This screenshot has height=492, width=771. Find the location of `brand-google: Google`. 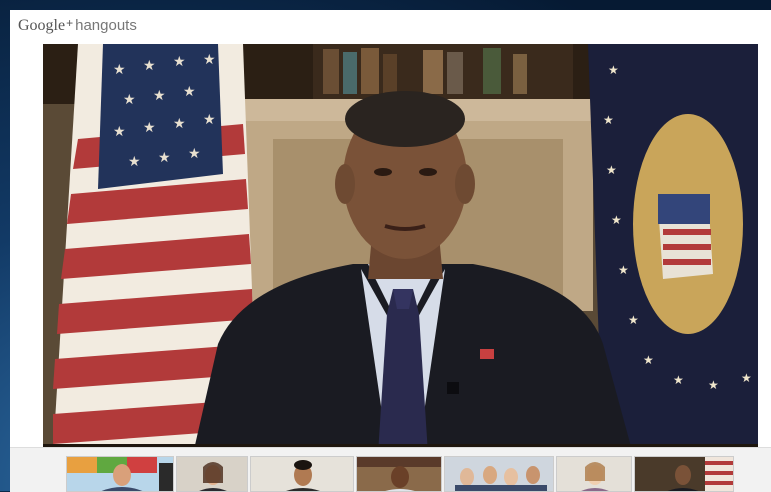

brand-google: Google is located at coordinates (42, 25).